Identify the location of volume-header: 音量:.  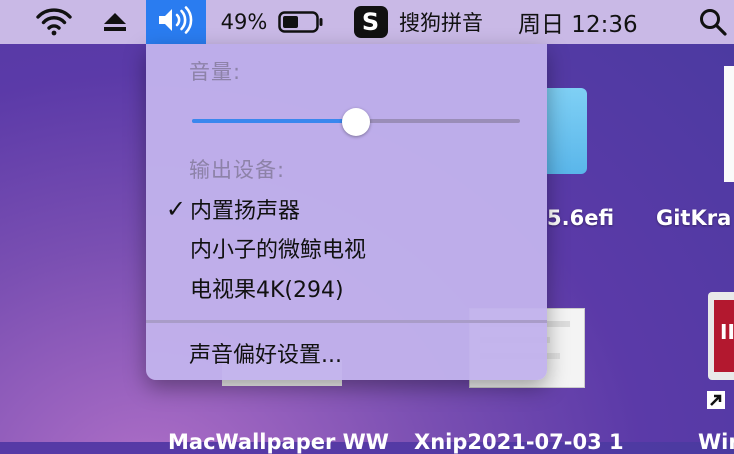
(215, 72).